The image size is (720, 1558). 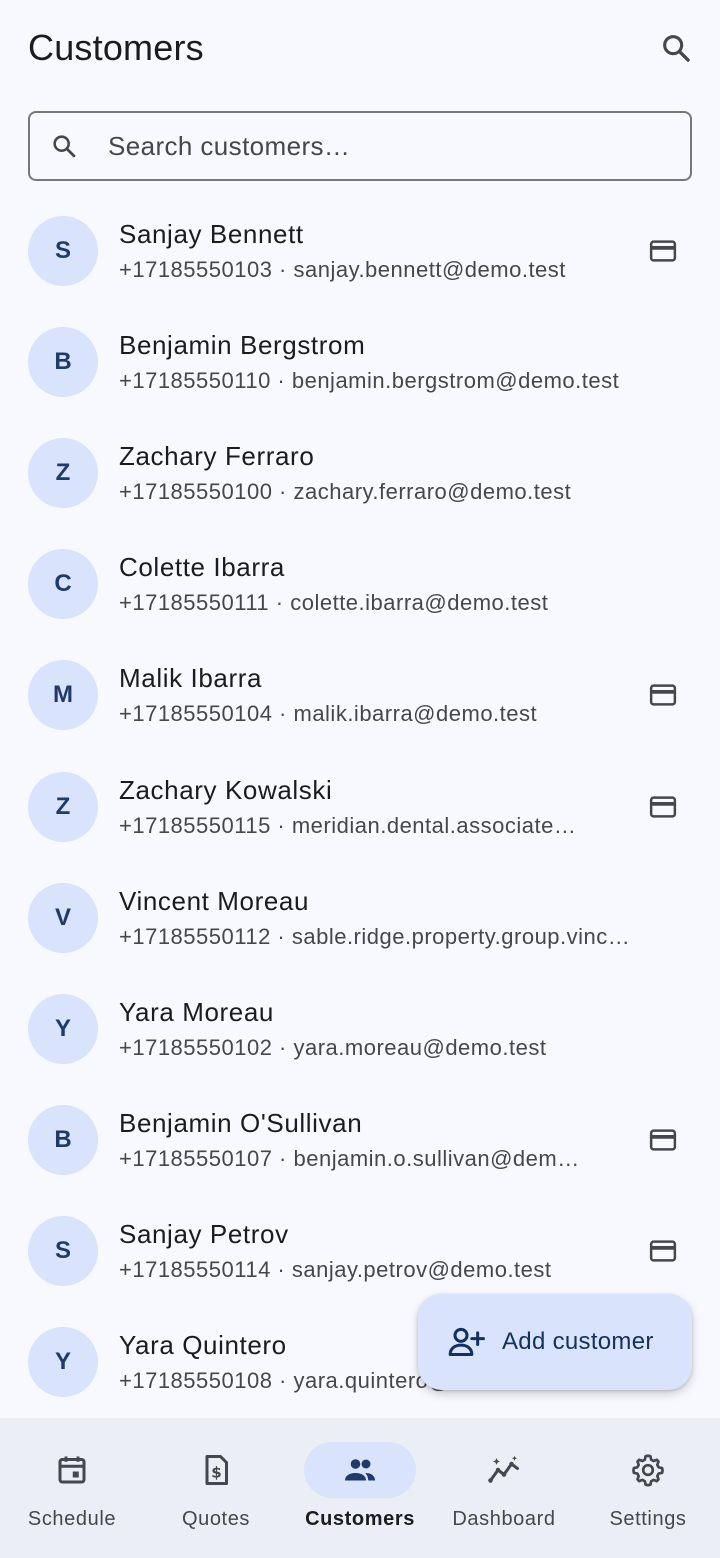 What do you see at coordinates (335, 1270) in the screenshot?
I see `customer-contact: +17185550114 · sanjay.petrov@demo.test` at bounding box center [335, 1270].